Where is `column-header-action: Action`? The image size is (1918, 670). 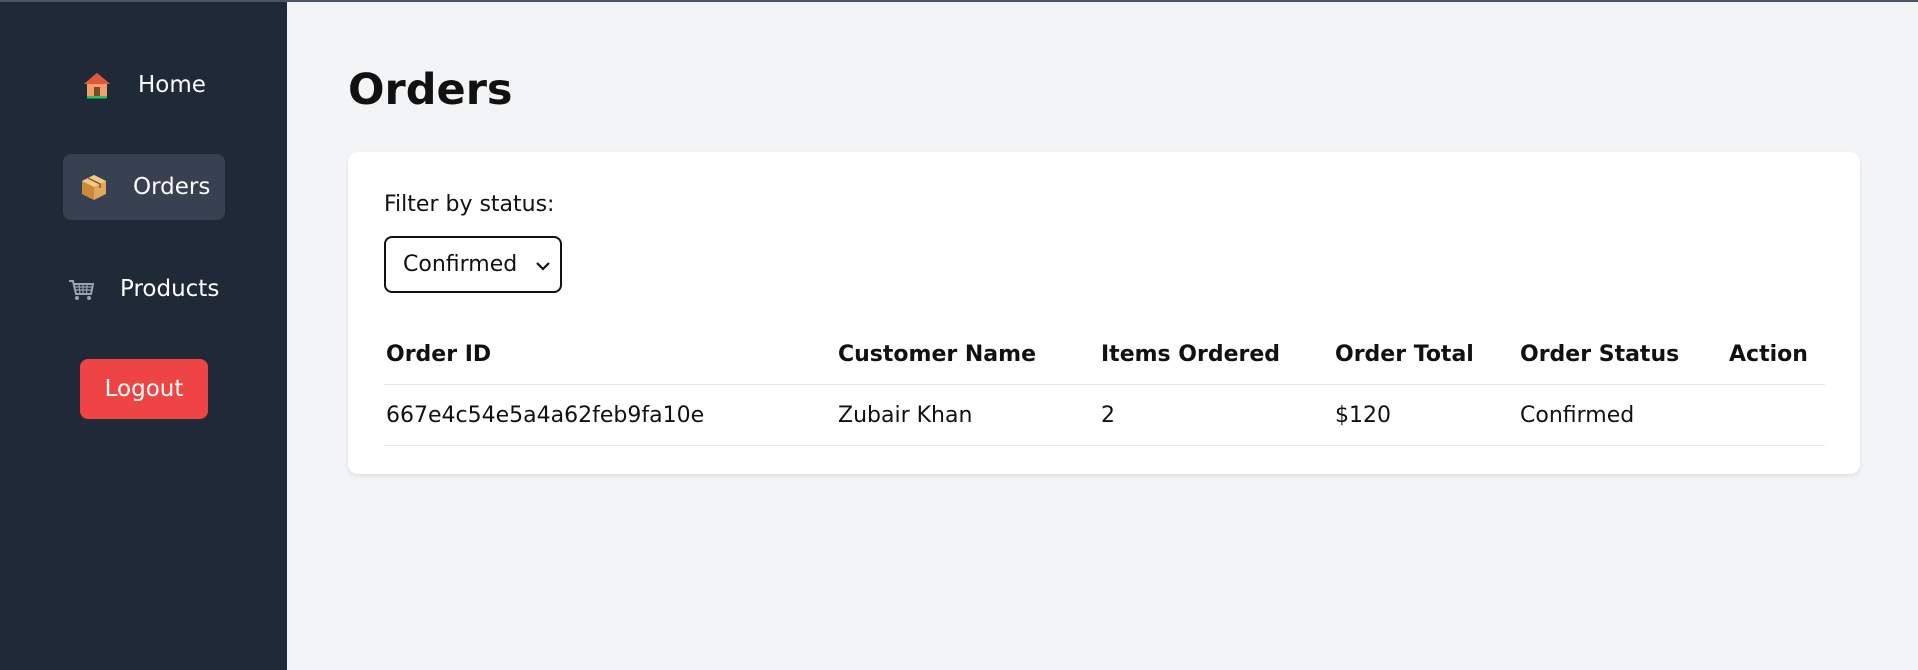
column-header-action: Action is located at coordinates (1776, 354).